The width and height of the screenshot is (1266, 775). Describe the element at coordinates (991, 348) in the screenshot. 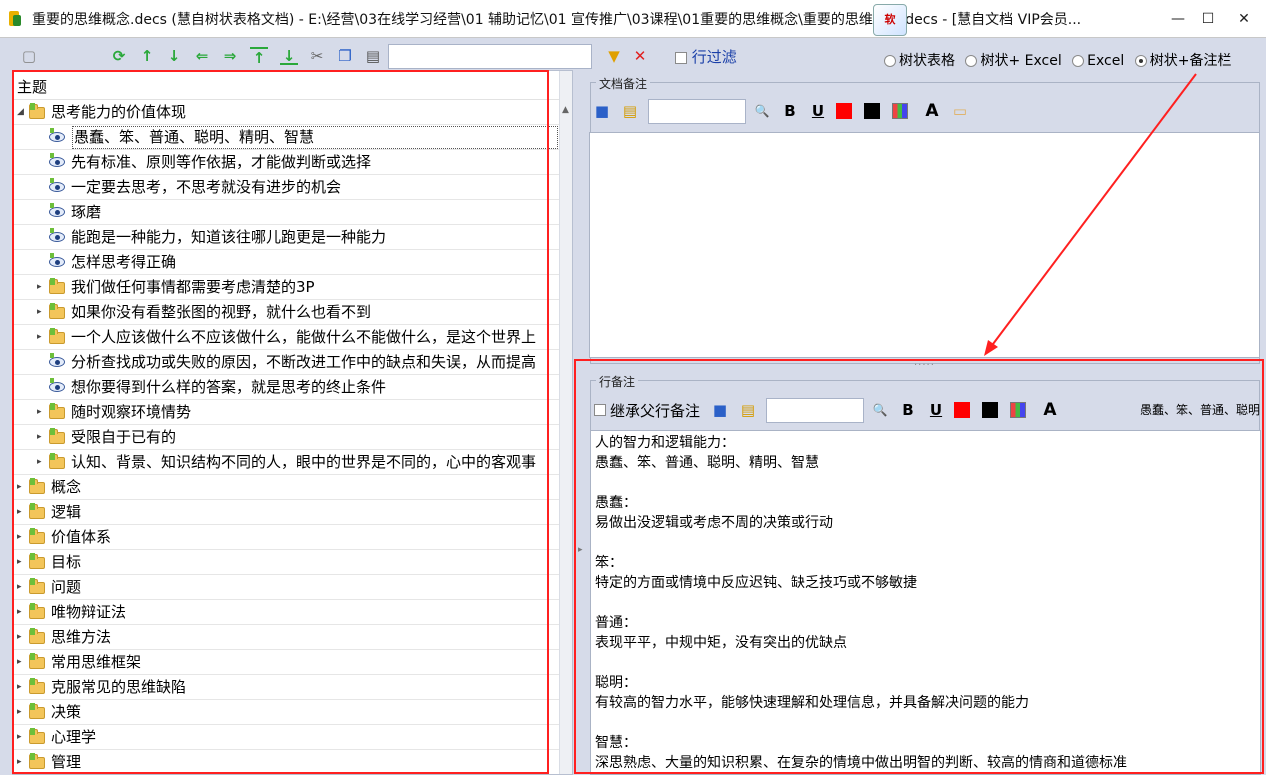

I see `arrow-head` at that location.